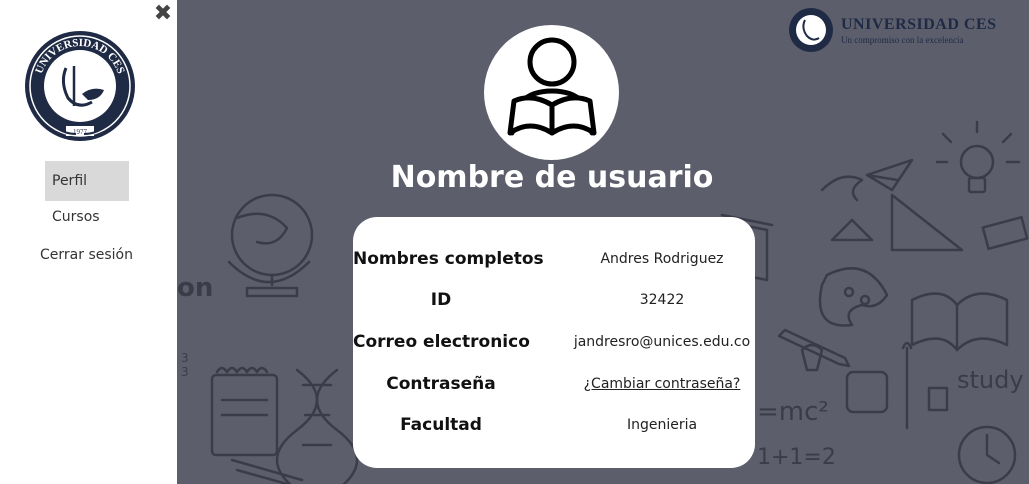 The width and height of the screenshot is (1029, 484). I want to click on globe-doodle, so click(270, 245).